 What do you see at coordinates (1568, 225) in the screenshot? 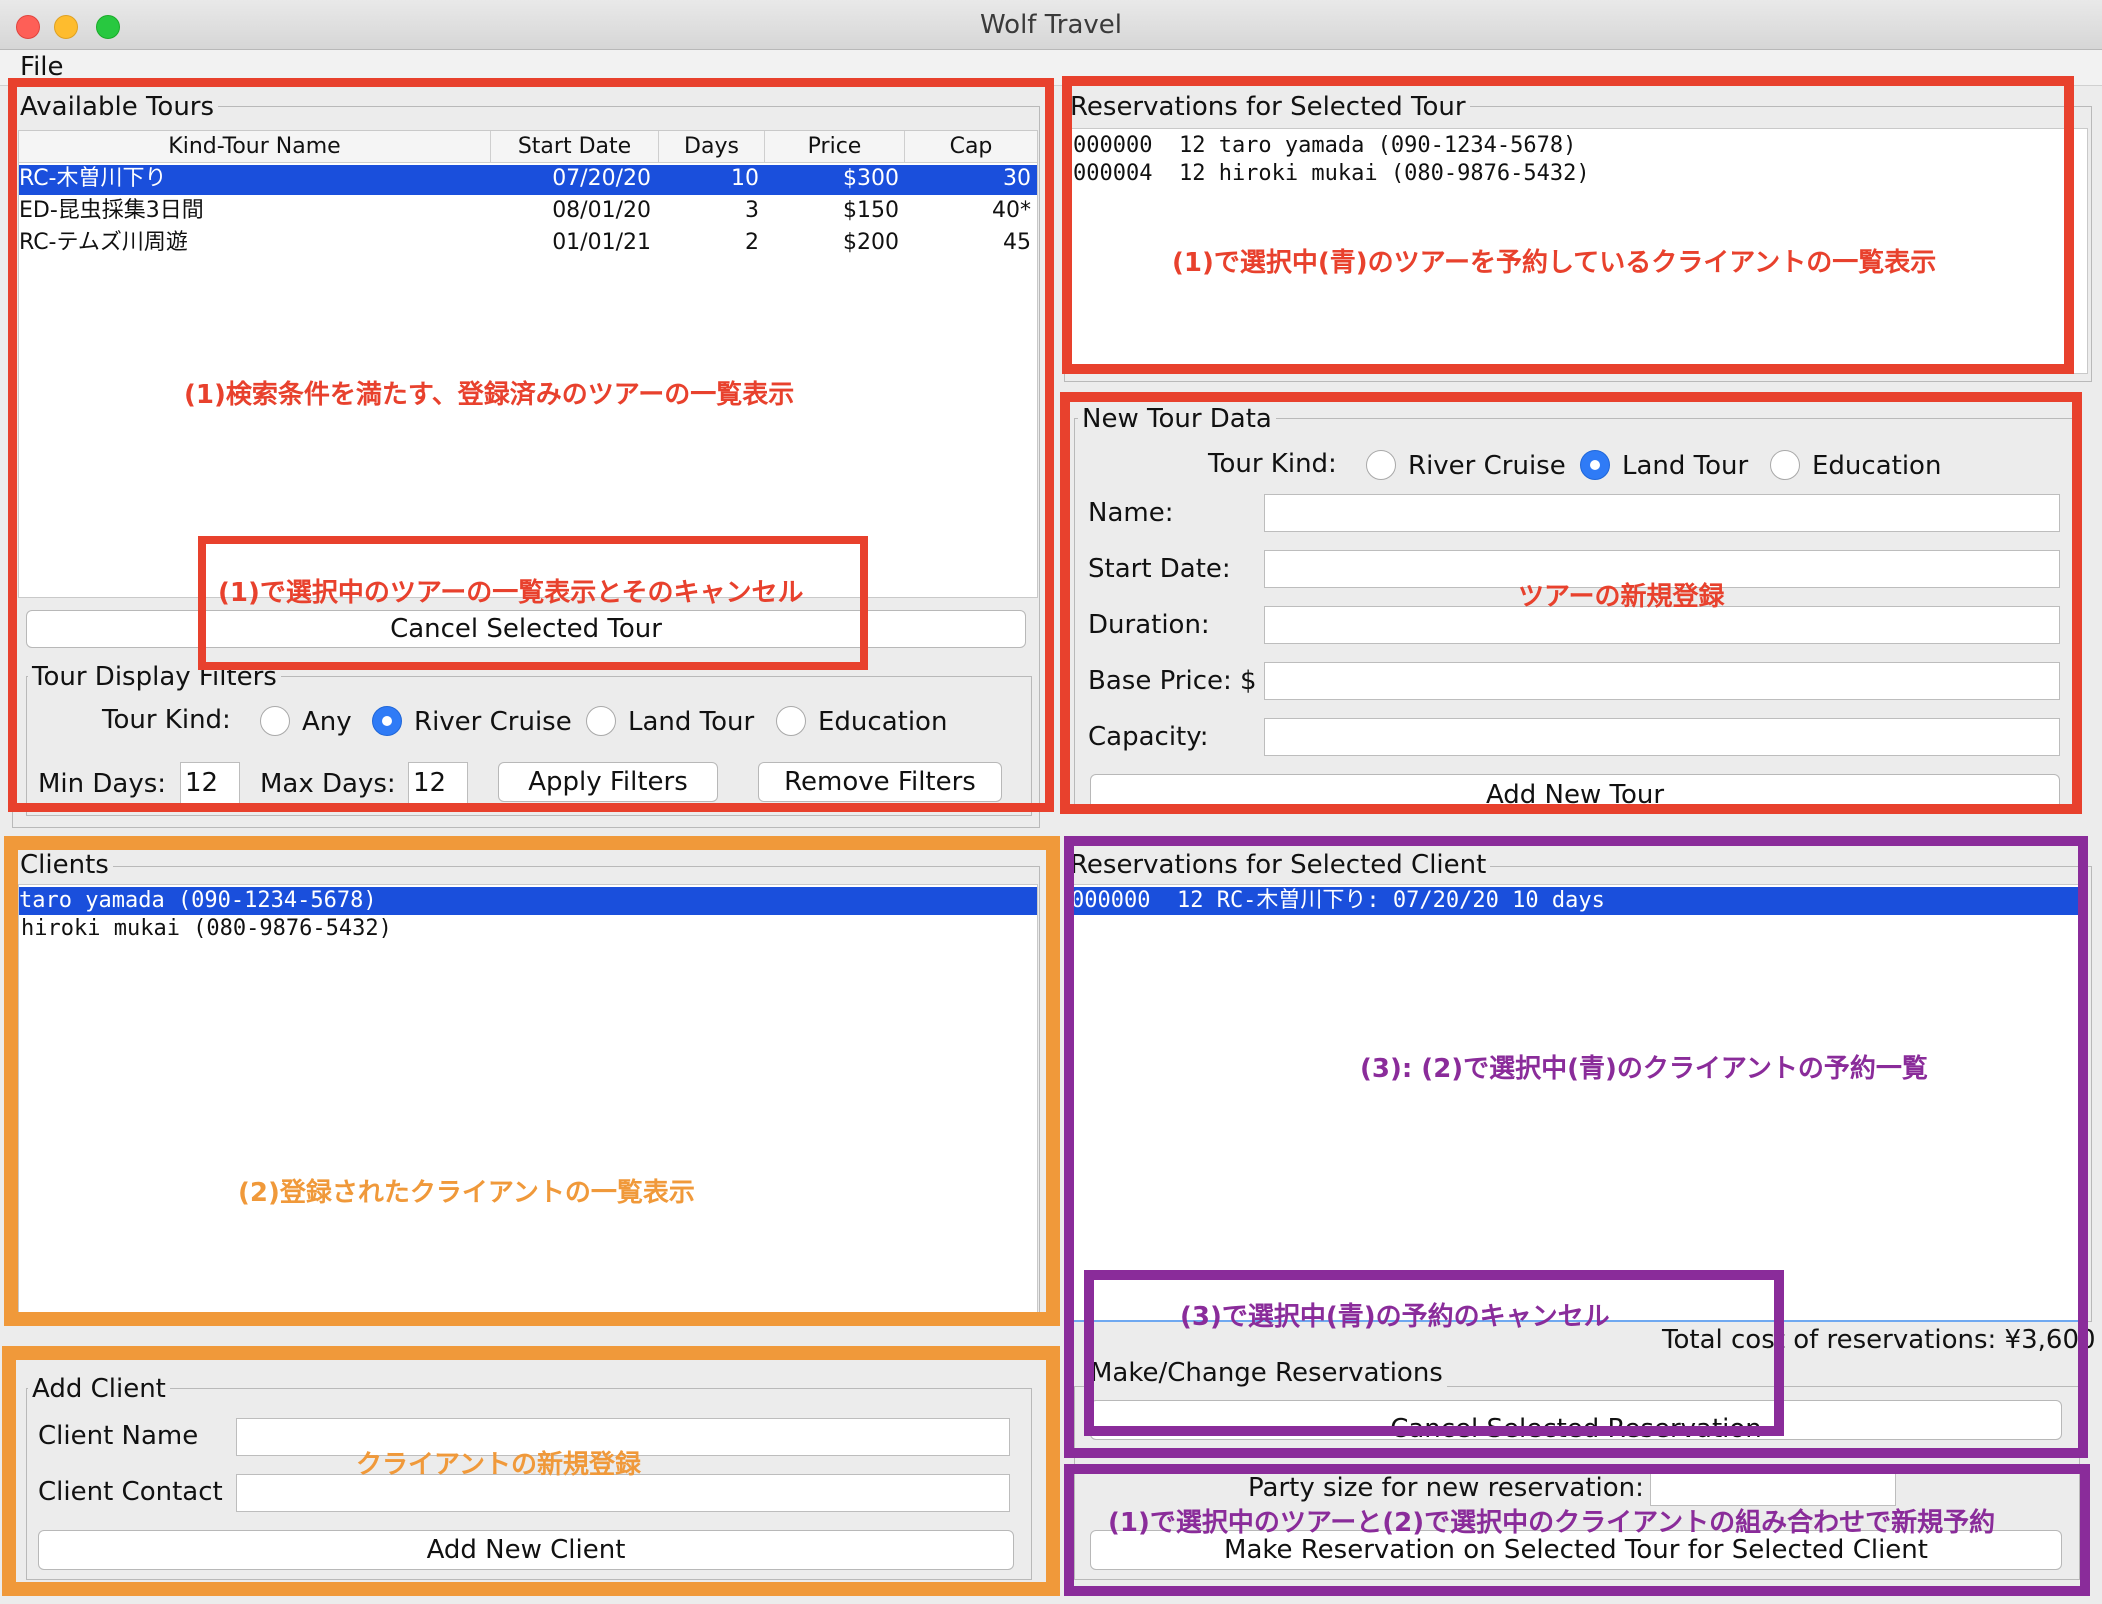
I see `annotation-box-tour-reservations` at bounding box center [1568, 225].